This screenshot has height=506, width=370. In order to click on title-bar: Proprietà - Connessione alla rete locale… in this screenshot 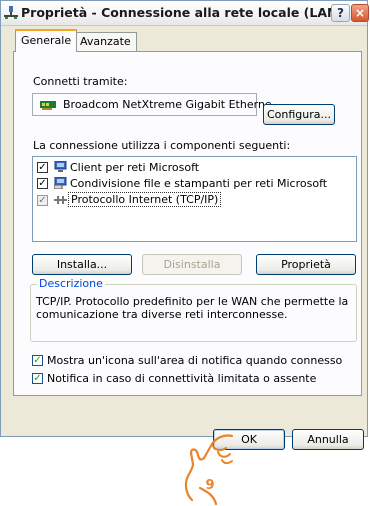, I will do `click(185, 13)`.